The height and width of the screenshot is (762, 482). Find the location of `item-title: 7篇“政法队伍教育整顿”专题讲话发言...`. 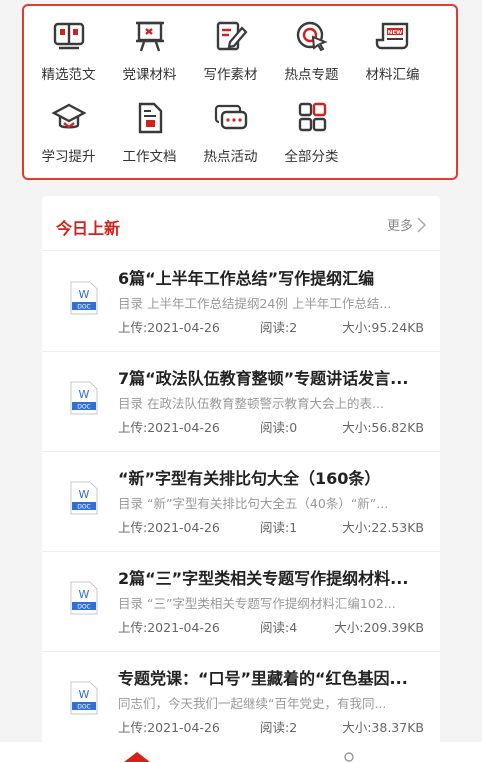

item-title: 7篇“政法队伍教育整顿”专题讲话发言... is located at coordinates (263, 378).